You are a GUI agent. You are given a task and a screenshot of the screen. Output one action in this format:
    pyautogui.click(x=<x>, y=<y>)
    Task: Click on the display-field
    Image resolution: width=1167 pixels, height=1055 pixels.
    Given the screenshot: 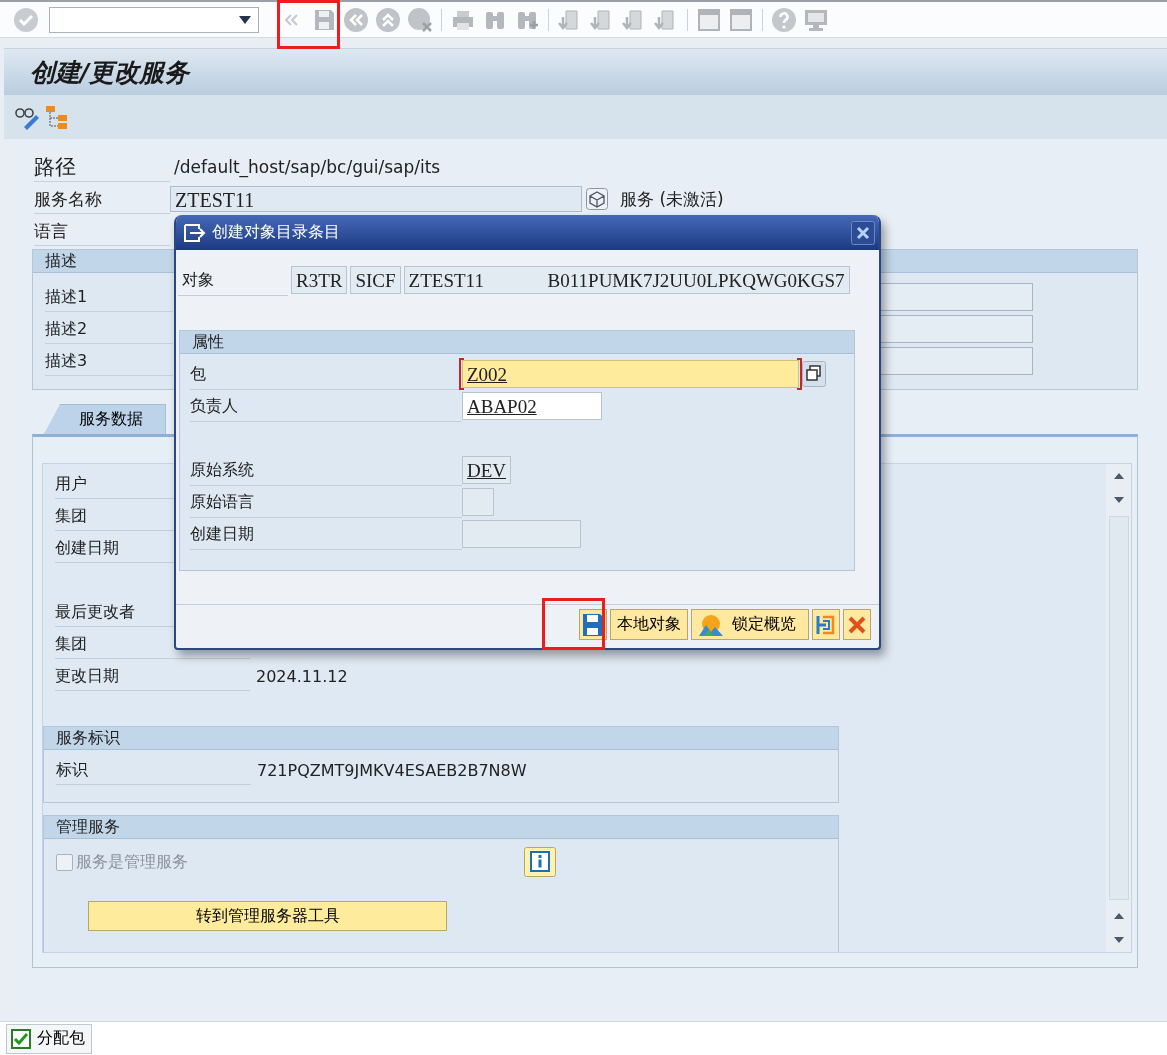 What is the action you would take?
    pyautogui.click(x=478, y=502)
    